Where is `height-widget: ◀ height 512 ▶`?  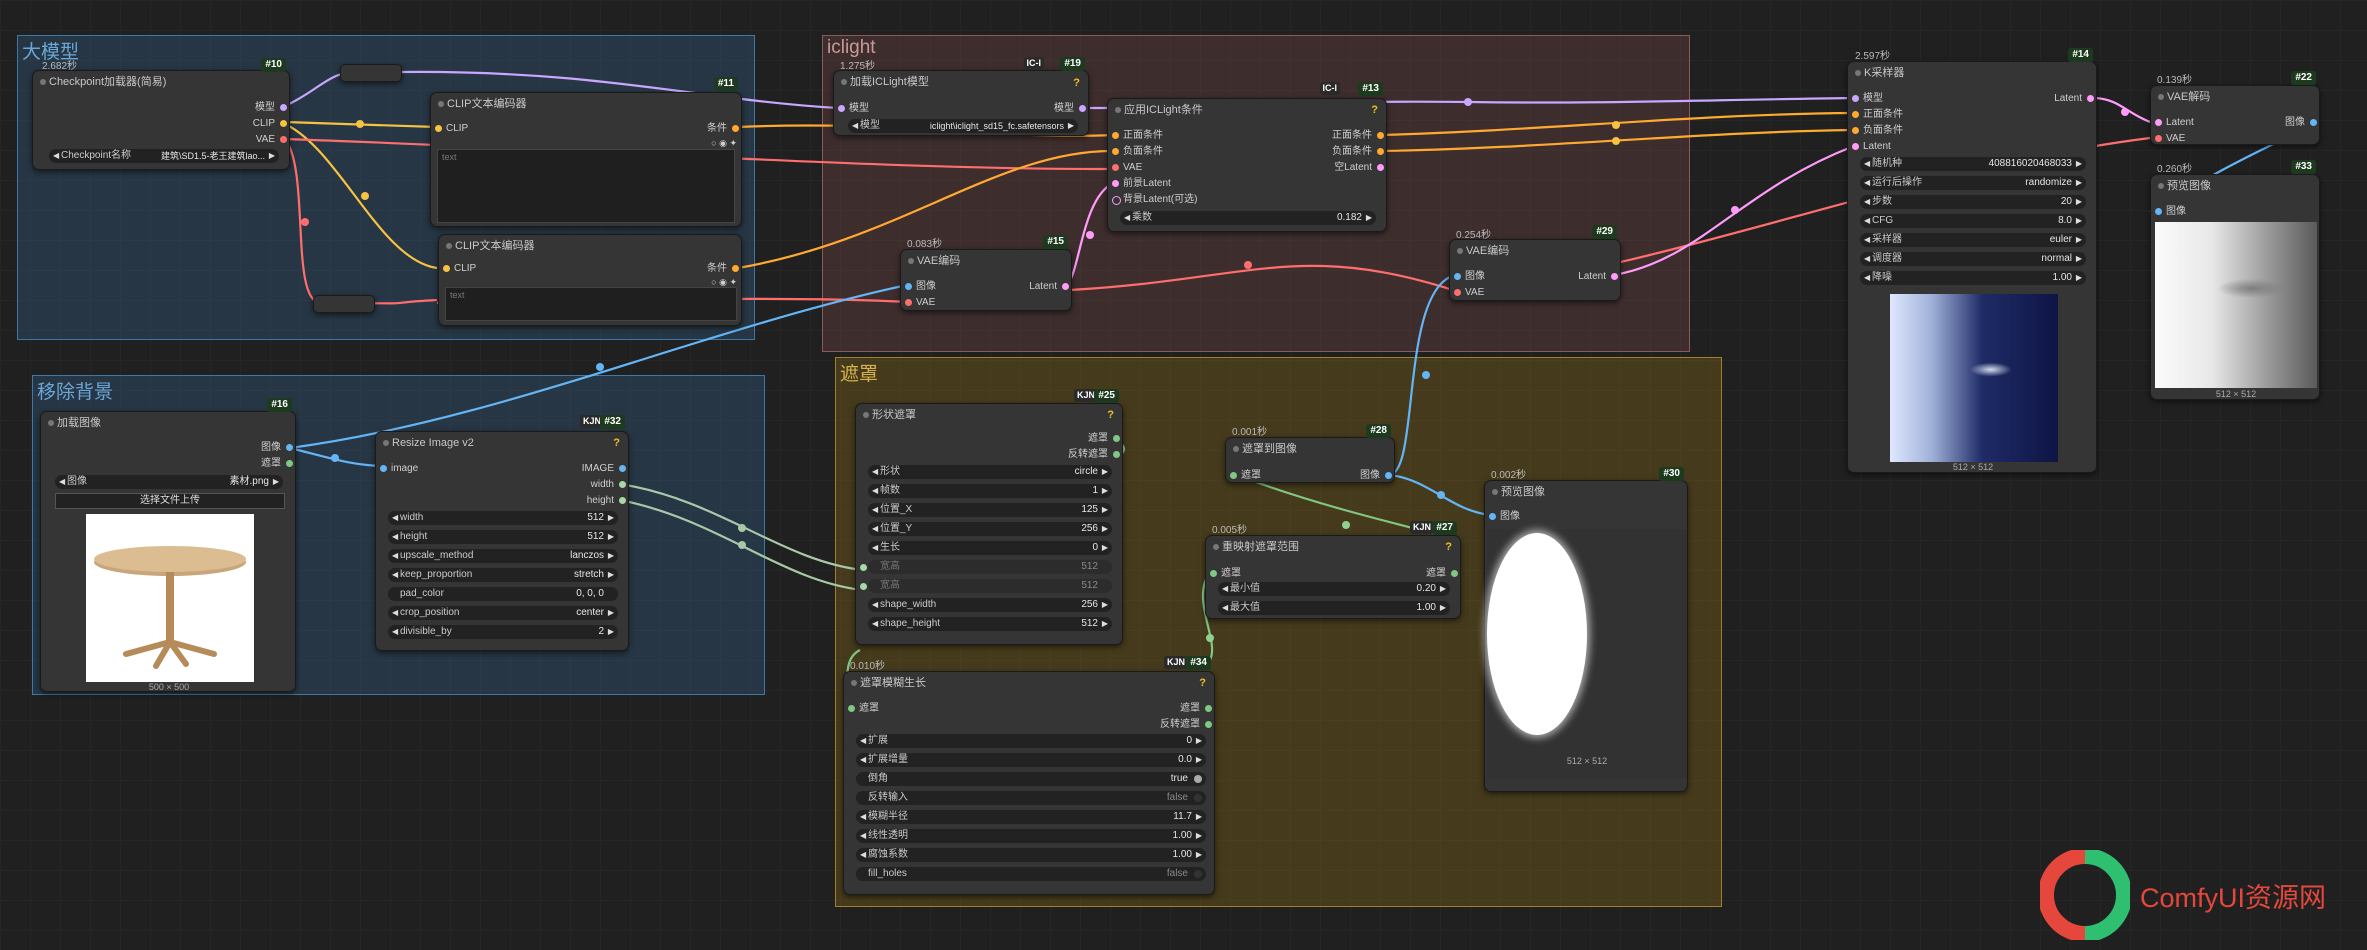
height-widget: ◀ height 512 ▶ is located at coordinates (503, 537).